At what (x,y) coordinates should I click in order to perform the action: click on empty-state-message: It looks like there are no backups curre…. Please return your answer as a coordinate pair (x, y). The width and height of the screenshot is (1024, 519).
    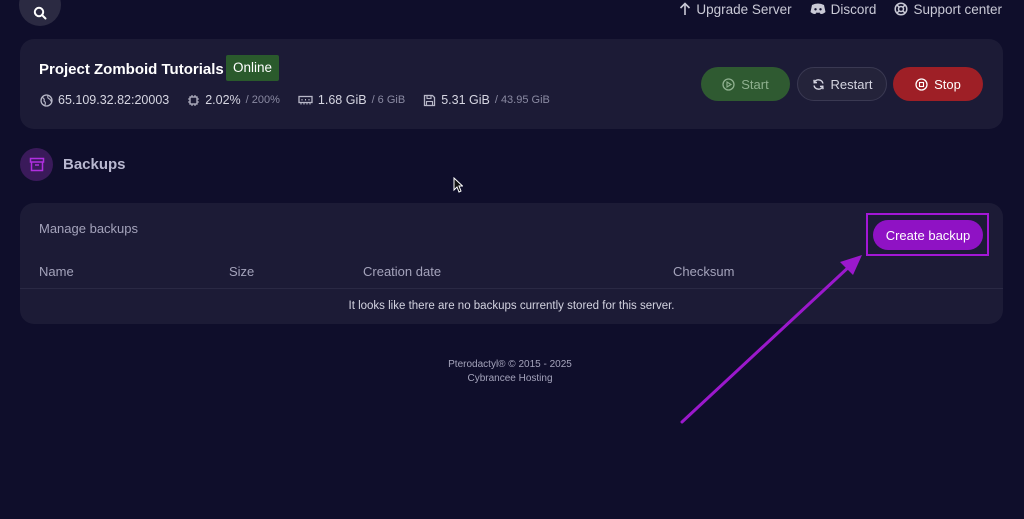
    Looking at the image, I should click on (511, 306).